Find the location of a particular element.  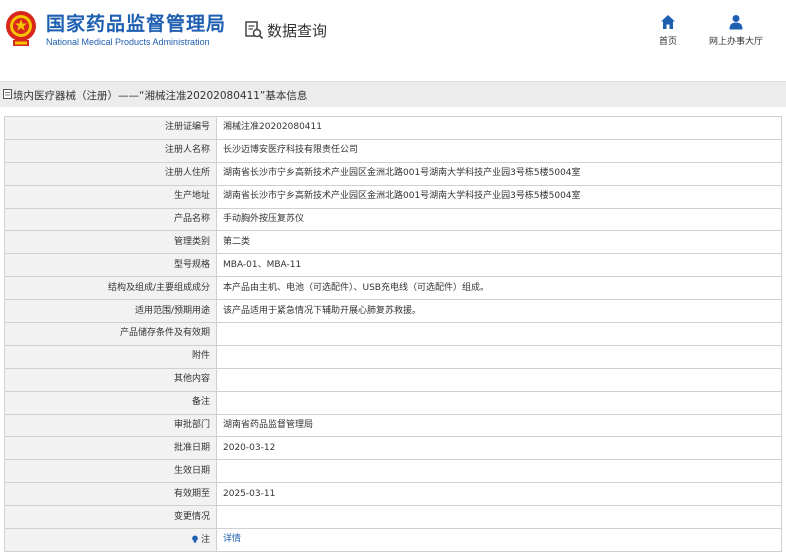

field-label: 生效日期 is located at coordinates (110, 471).